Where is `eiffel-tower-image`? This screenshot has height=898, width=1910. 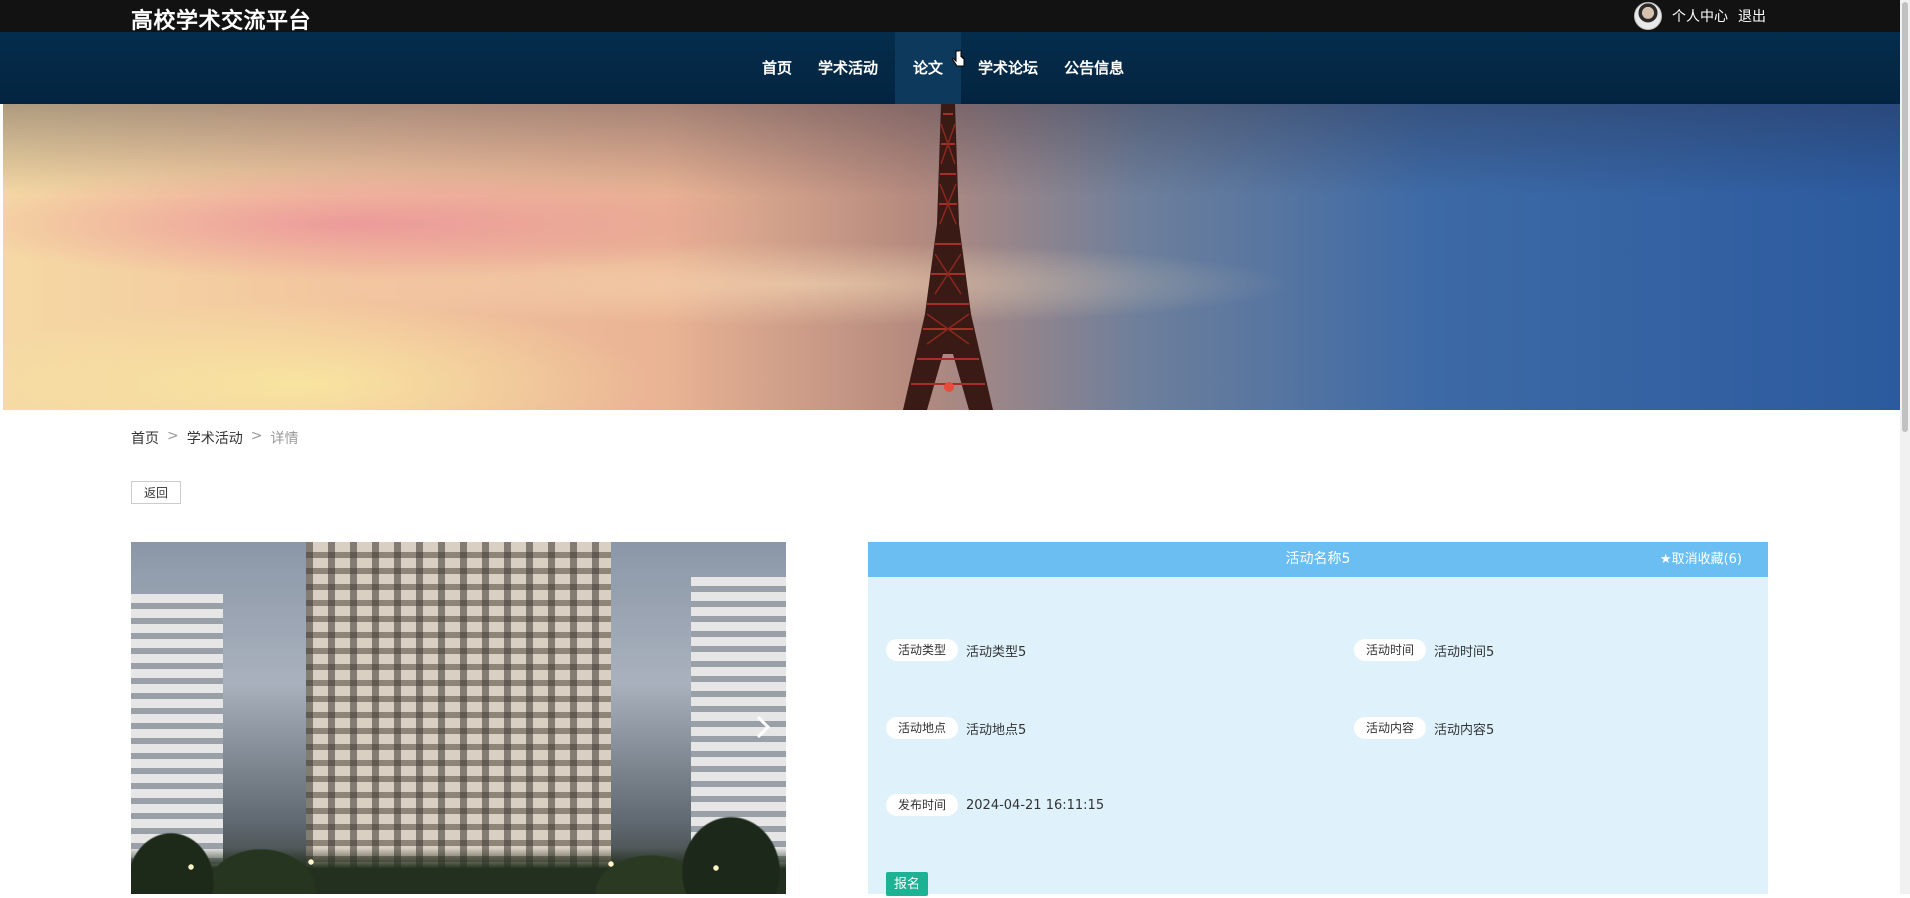 eiffel-tower-image is located at coordinates (948, 257).